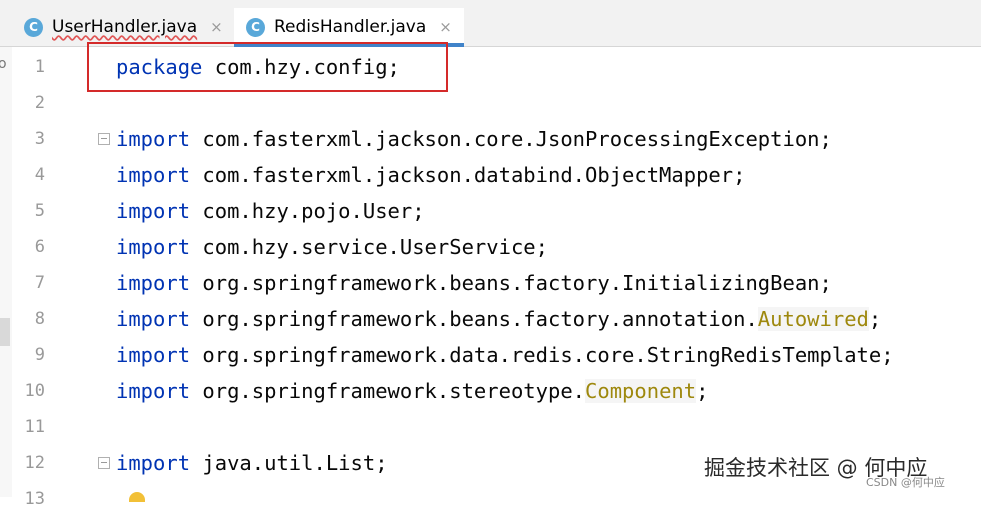 The width and height of the screenshot is (981, 517). I want to click on code-token: com.hzy.pojo.User;, so click(307, 211).